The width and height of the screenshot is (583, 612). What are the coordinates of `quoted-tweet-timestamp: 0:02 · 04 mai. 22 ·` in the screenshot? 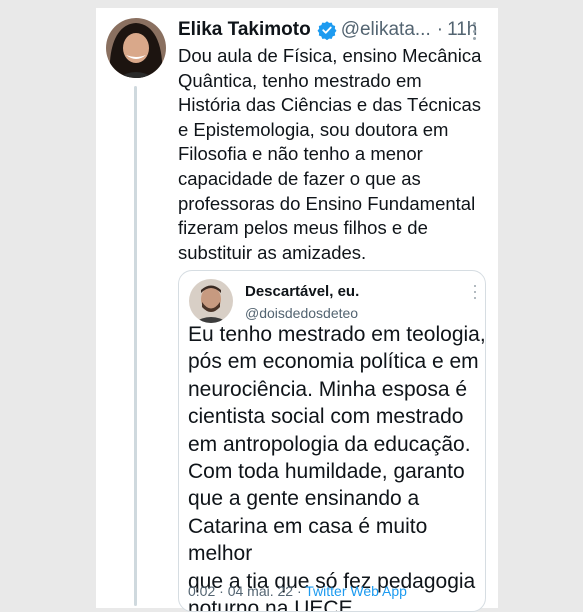 It's located at (245, 591).